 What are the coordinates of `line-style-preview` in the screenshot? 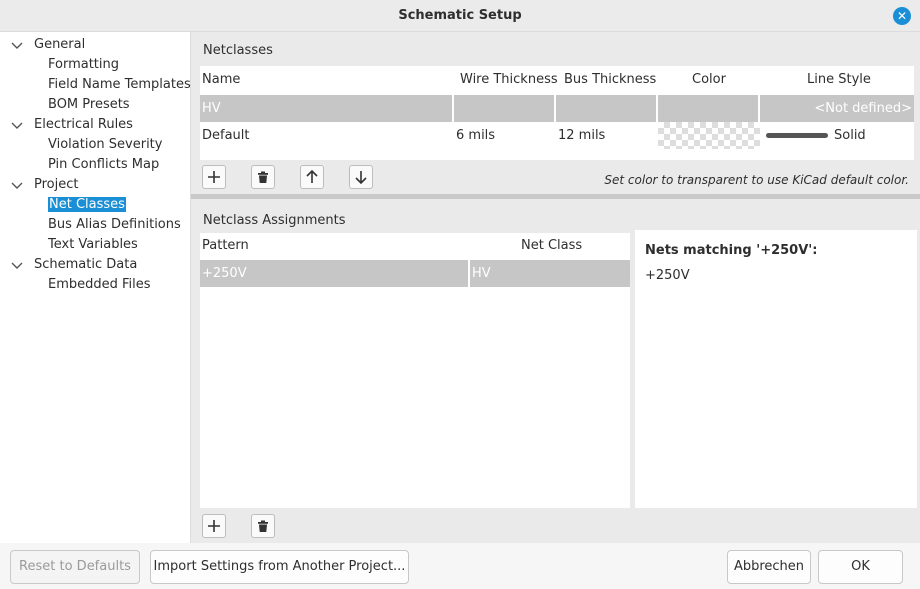 It's located at (797, 135).